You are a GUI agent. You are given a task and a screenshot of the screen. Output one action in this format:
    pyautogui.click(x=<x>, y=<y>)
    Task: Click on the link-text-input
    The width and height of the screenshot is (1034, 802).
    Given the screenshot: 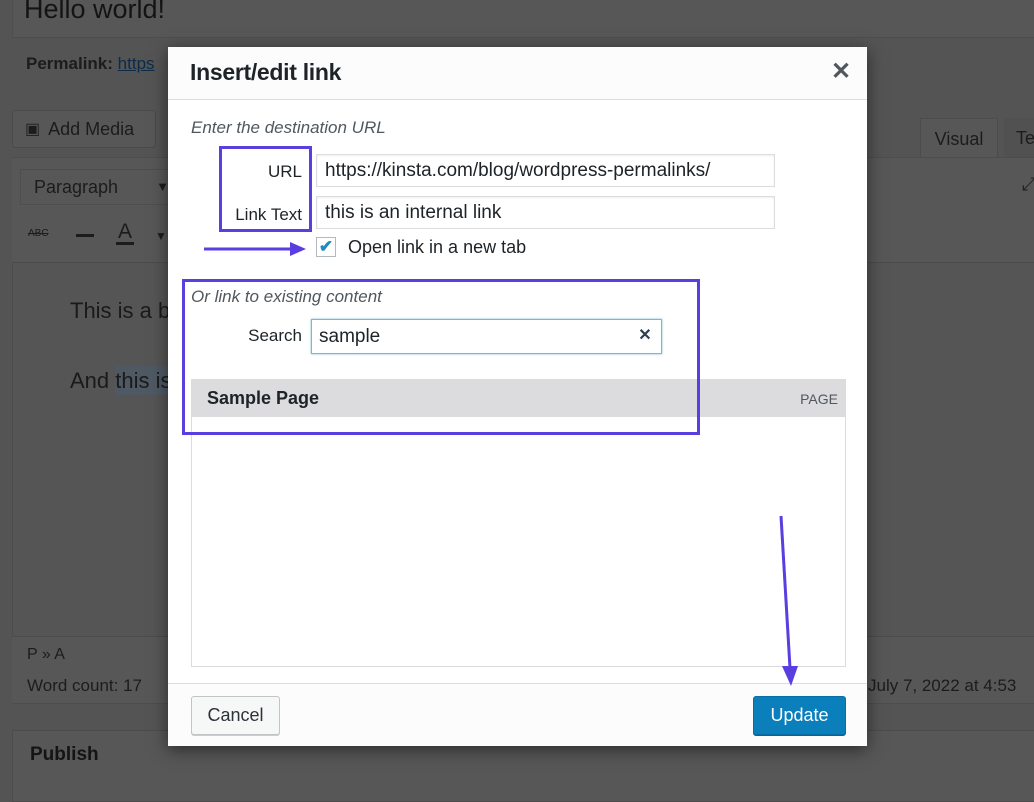 What is the action you would take?
    pyautogui.click(x=545, y=212)
    